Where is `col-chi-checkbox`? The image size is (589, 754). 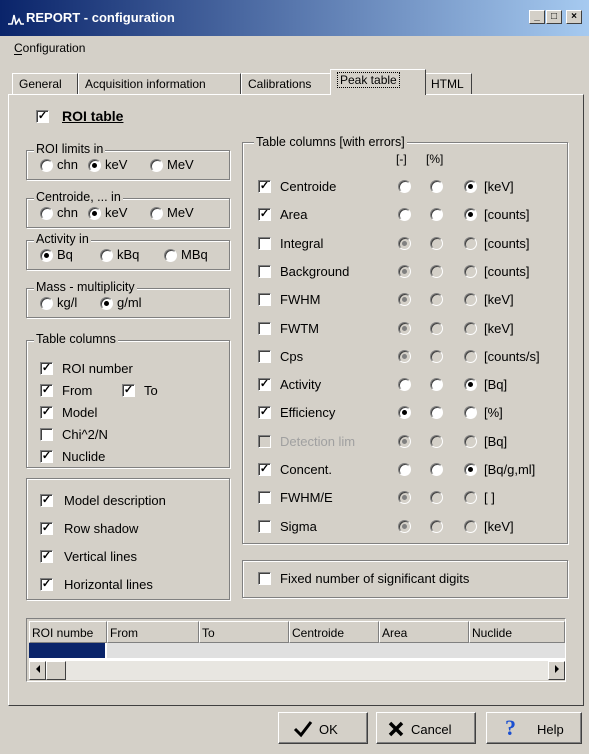
col-chi-checkbox is located at coordinates (46, 434).